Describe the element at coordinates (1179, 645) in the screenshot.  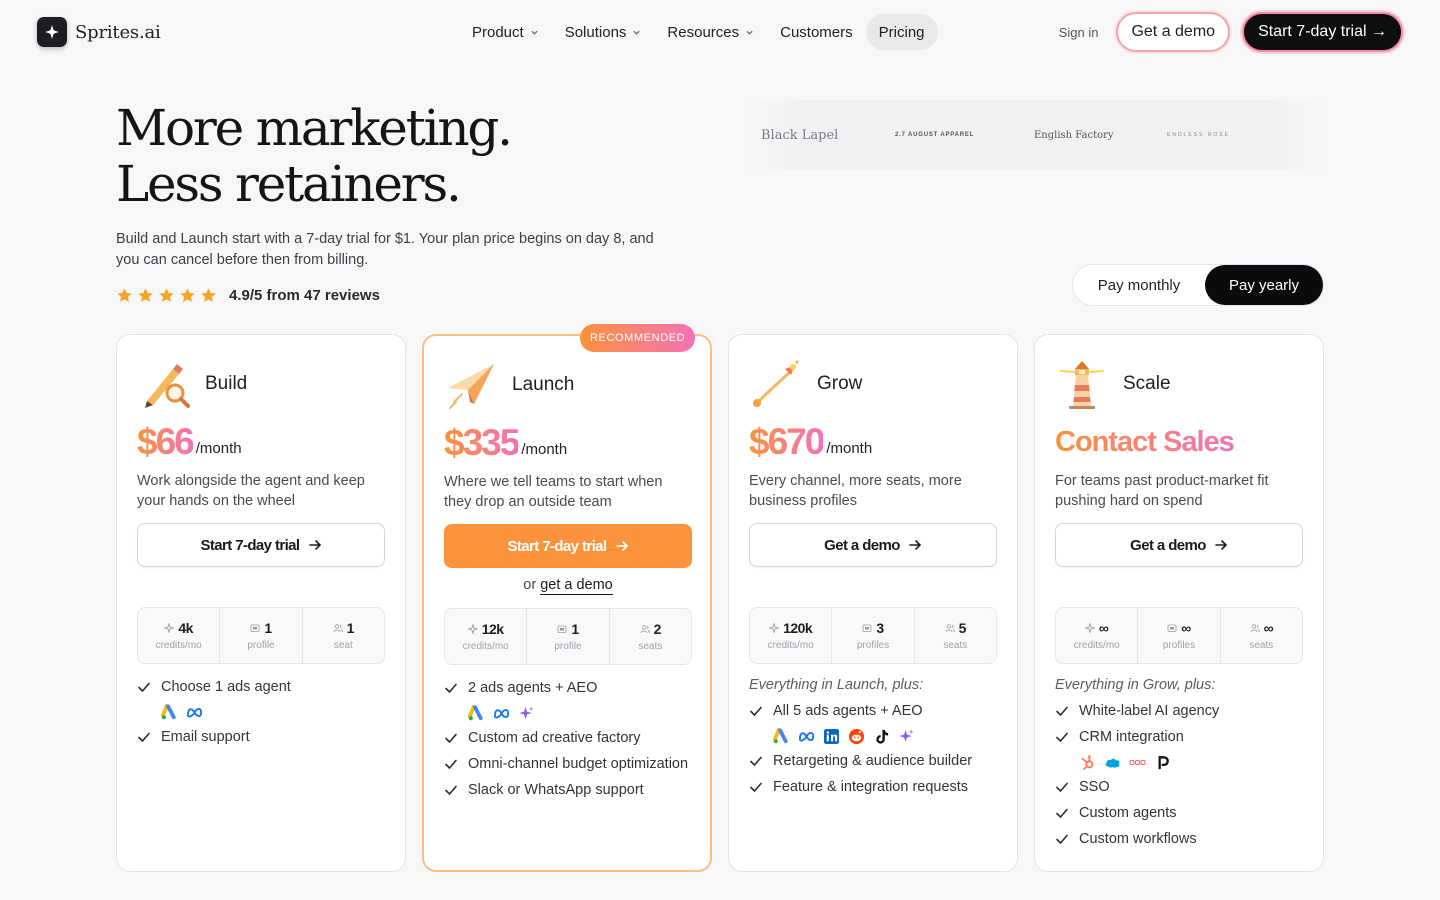
I see `stat-label: profiles` at that location.